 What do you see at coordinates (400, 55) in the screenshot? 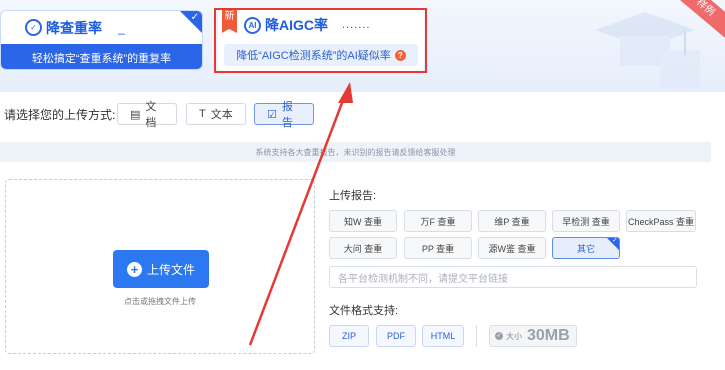
I see `help-icon: ?` at bounding box center [400, 55].